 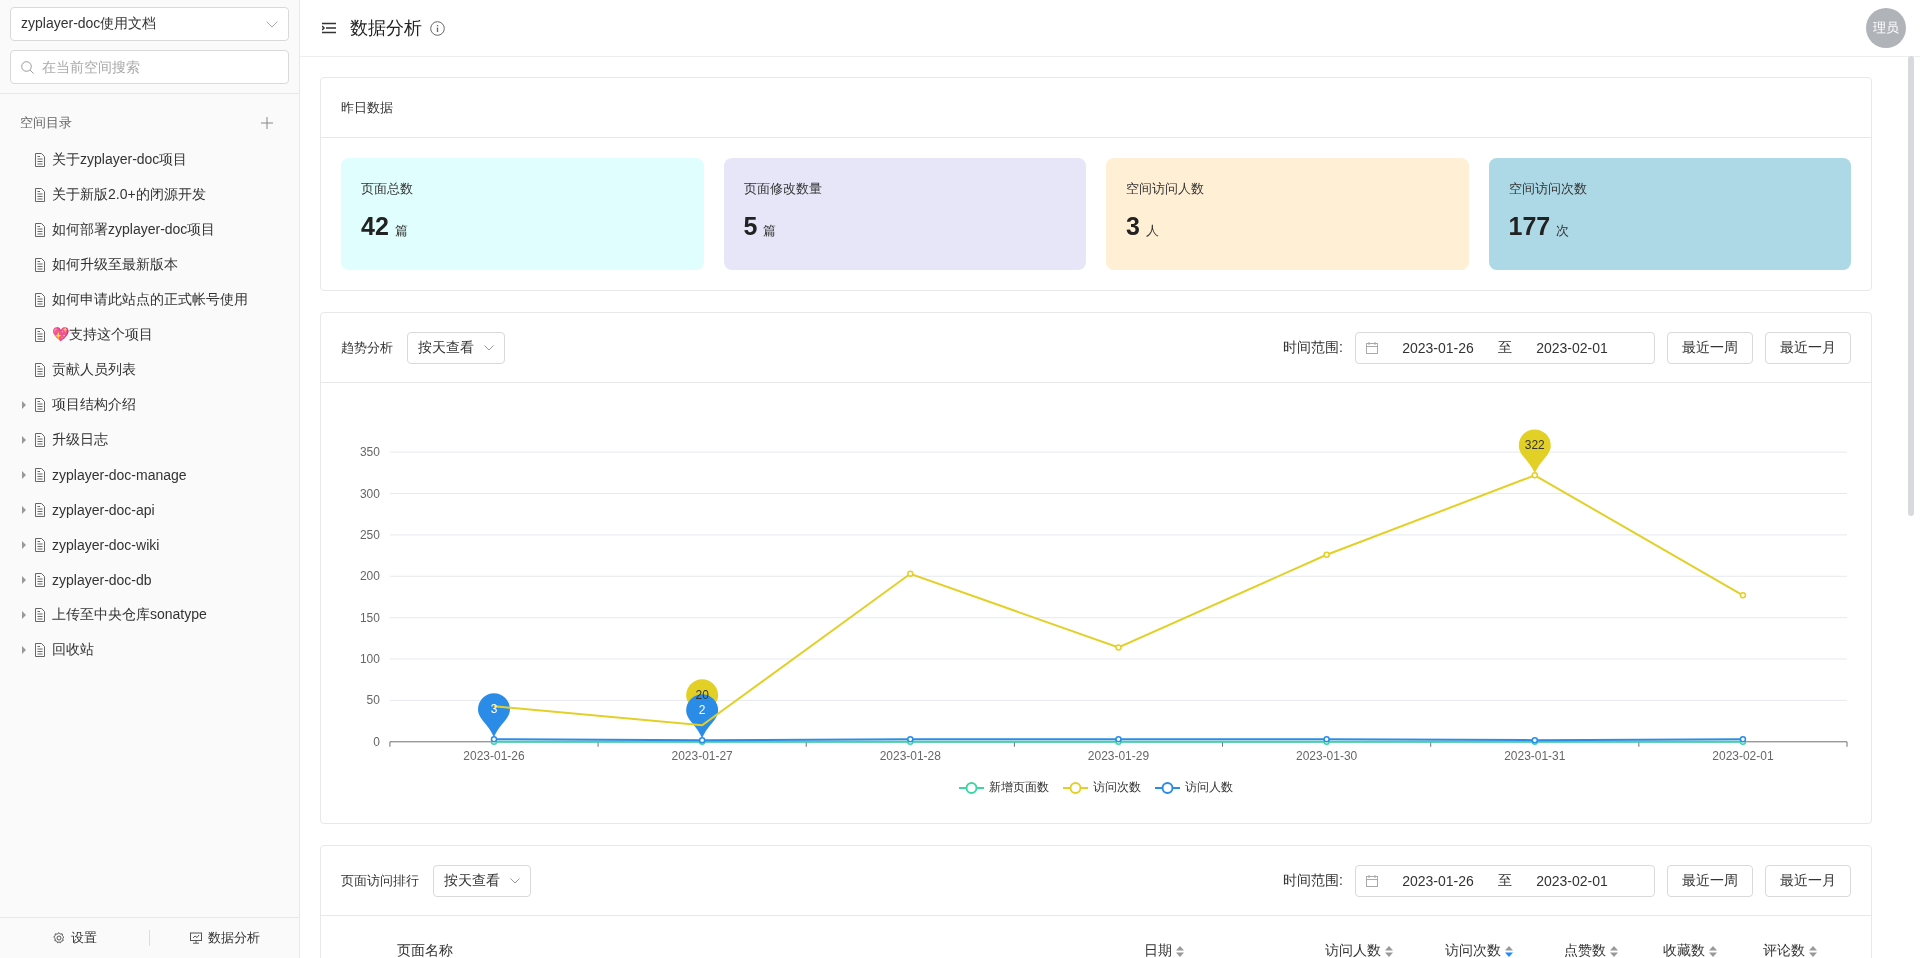 I want to click on x-tick-label: 2023-02-01, so click(x=1743, y=755).